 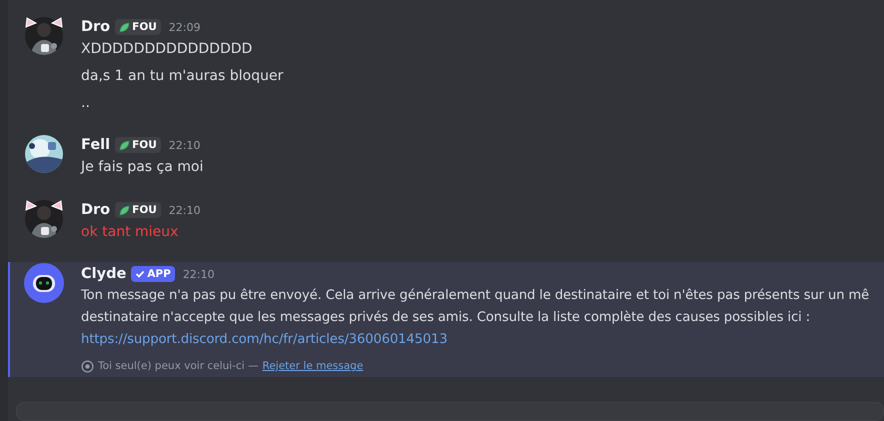 What do you see at coordinates (103, 274) in the screenshot?
I see `author-name: Clyde` at bounding box center [103, 274].